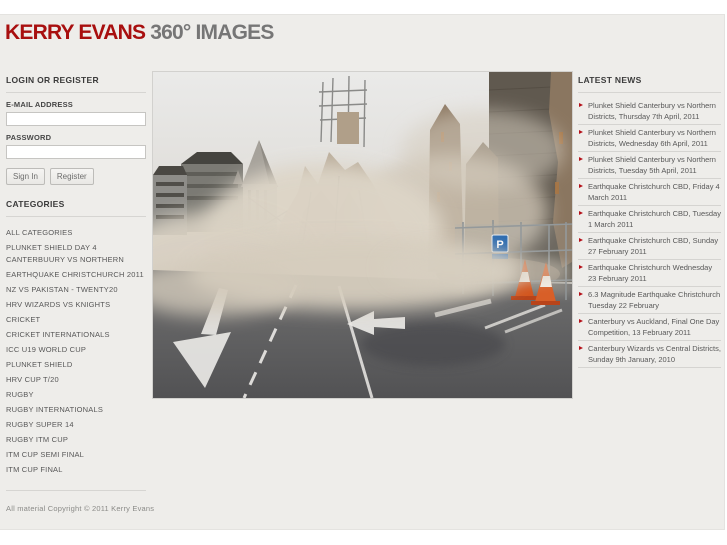  What do you see at coordinates (76, 206) in the screenshot?
I see `categories-heading: CATEGORIES` at bounding box center [76, 206].